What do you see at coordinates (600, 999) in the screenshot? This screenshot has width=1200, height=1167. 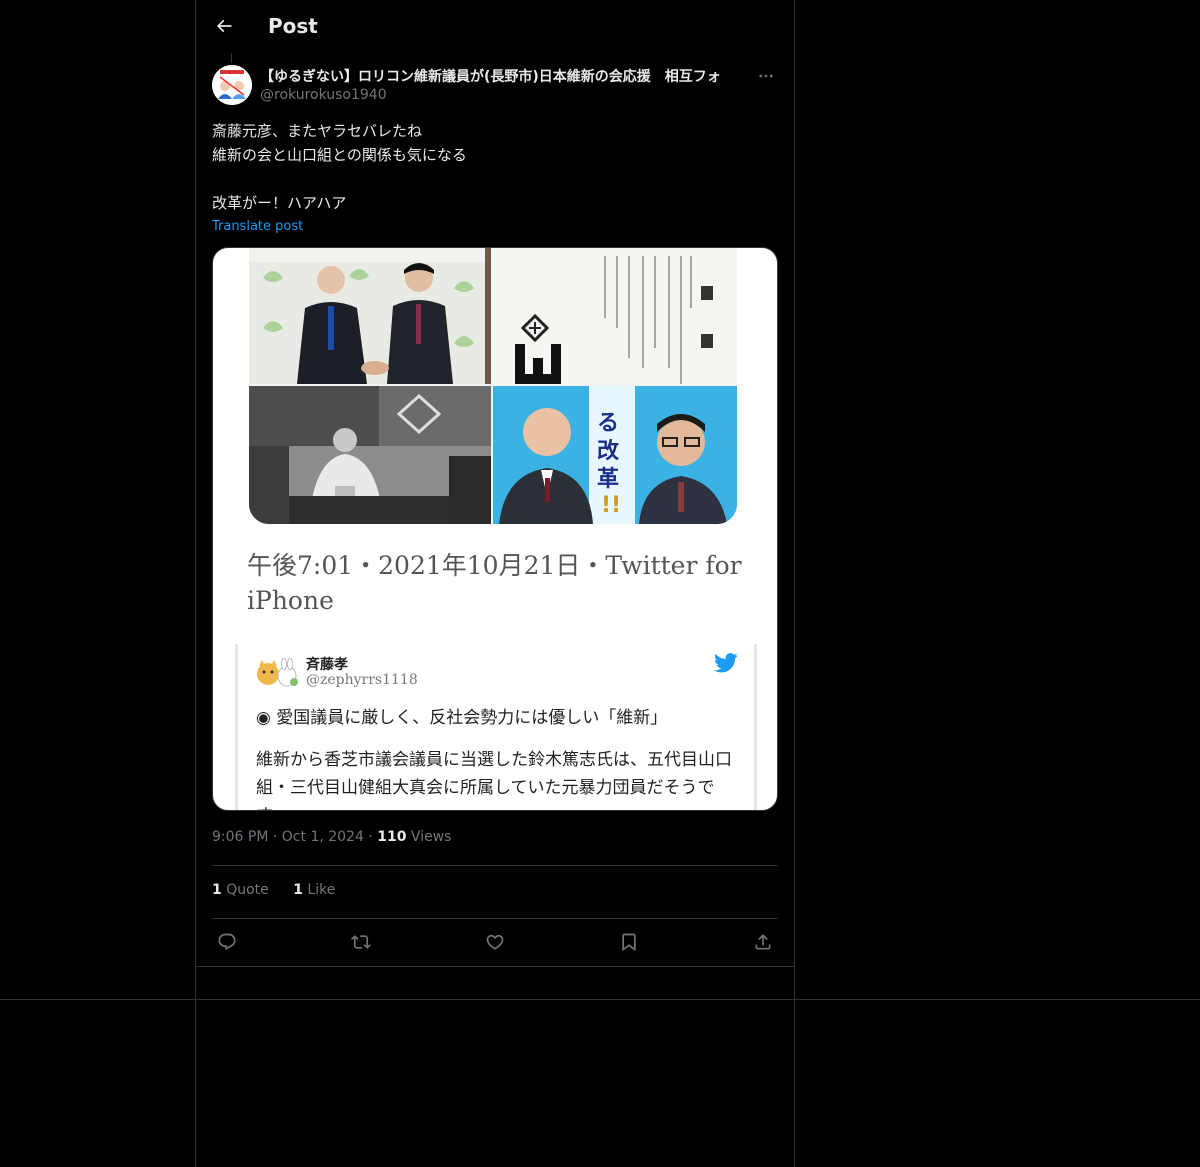 I see `bottom-horizontal-divider` at bounding box center [600, 999].